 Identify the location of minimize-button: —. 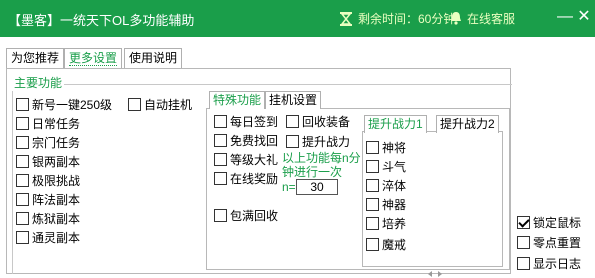
(565, 17).